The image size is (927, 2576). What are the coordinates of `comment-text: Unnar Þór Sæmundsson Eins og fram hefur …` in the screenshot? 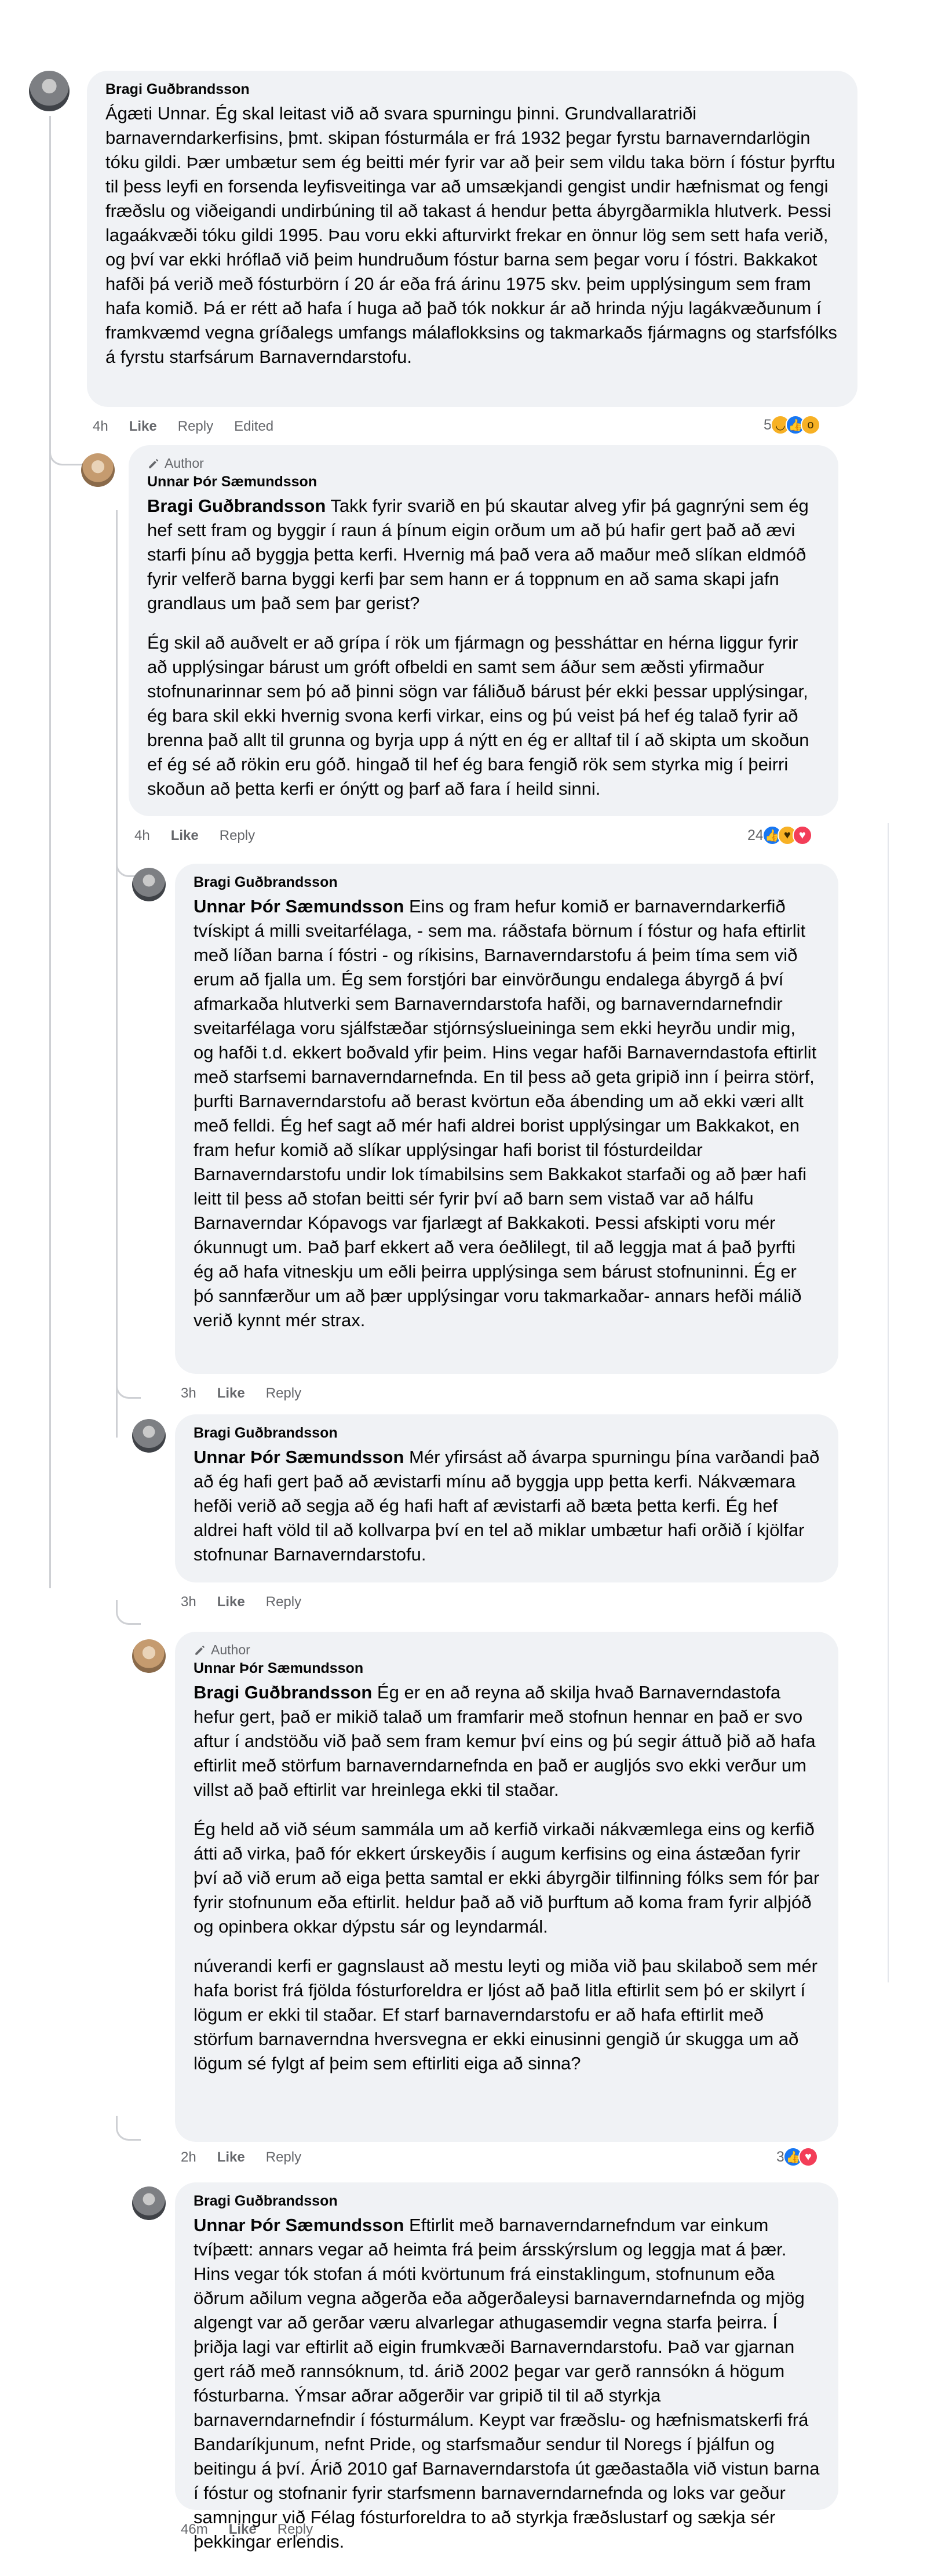 It's located at (507, 1113).